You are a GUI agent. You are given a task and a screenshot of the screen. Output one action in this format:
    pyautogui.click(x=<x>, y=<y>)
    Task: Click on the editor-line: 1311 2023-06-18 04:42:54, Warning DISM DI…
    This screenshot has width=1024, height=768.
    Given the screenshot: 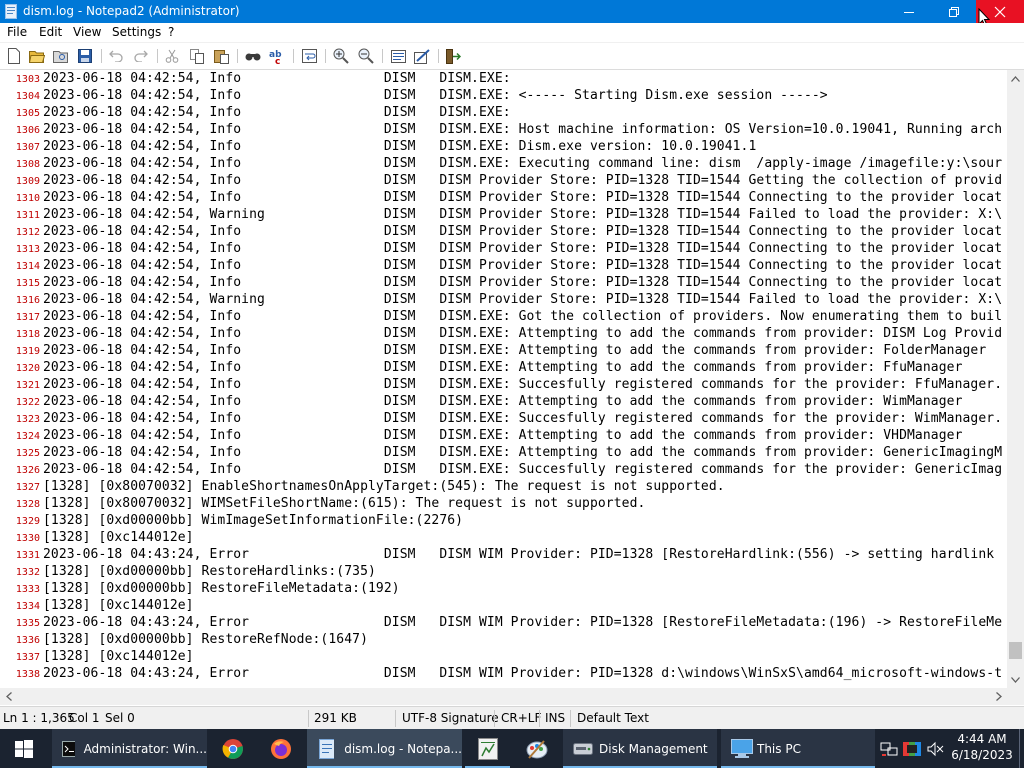 What is the action you would take?
    pyautogui.click(x=503, y=214)
    